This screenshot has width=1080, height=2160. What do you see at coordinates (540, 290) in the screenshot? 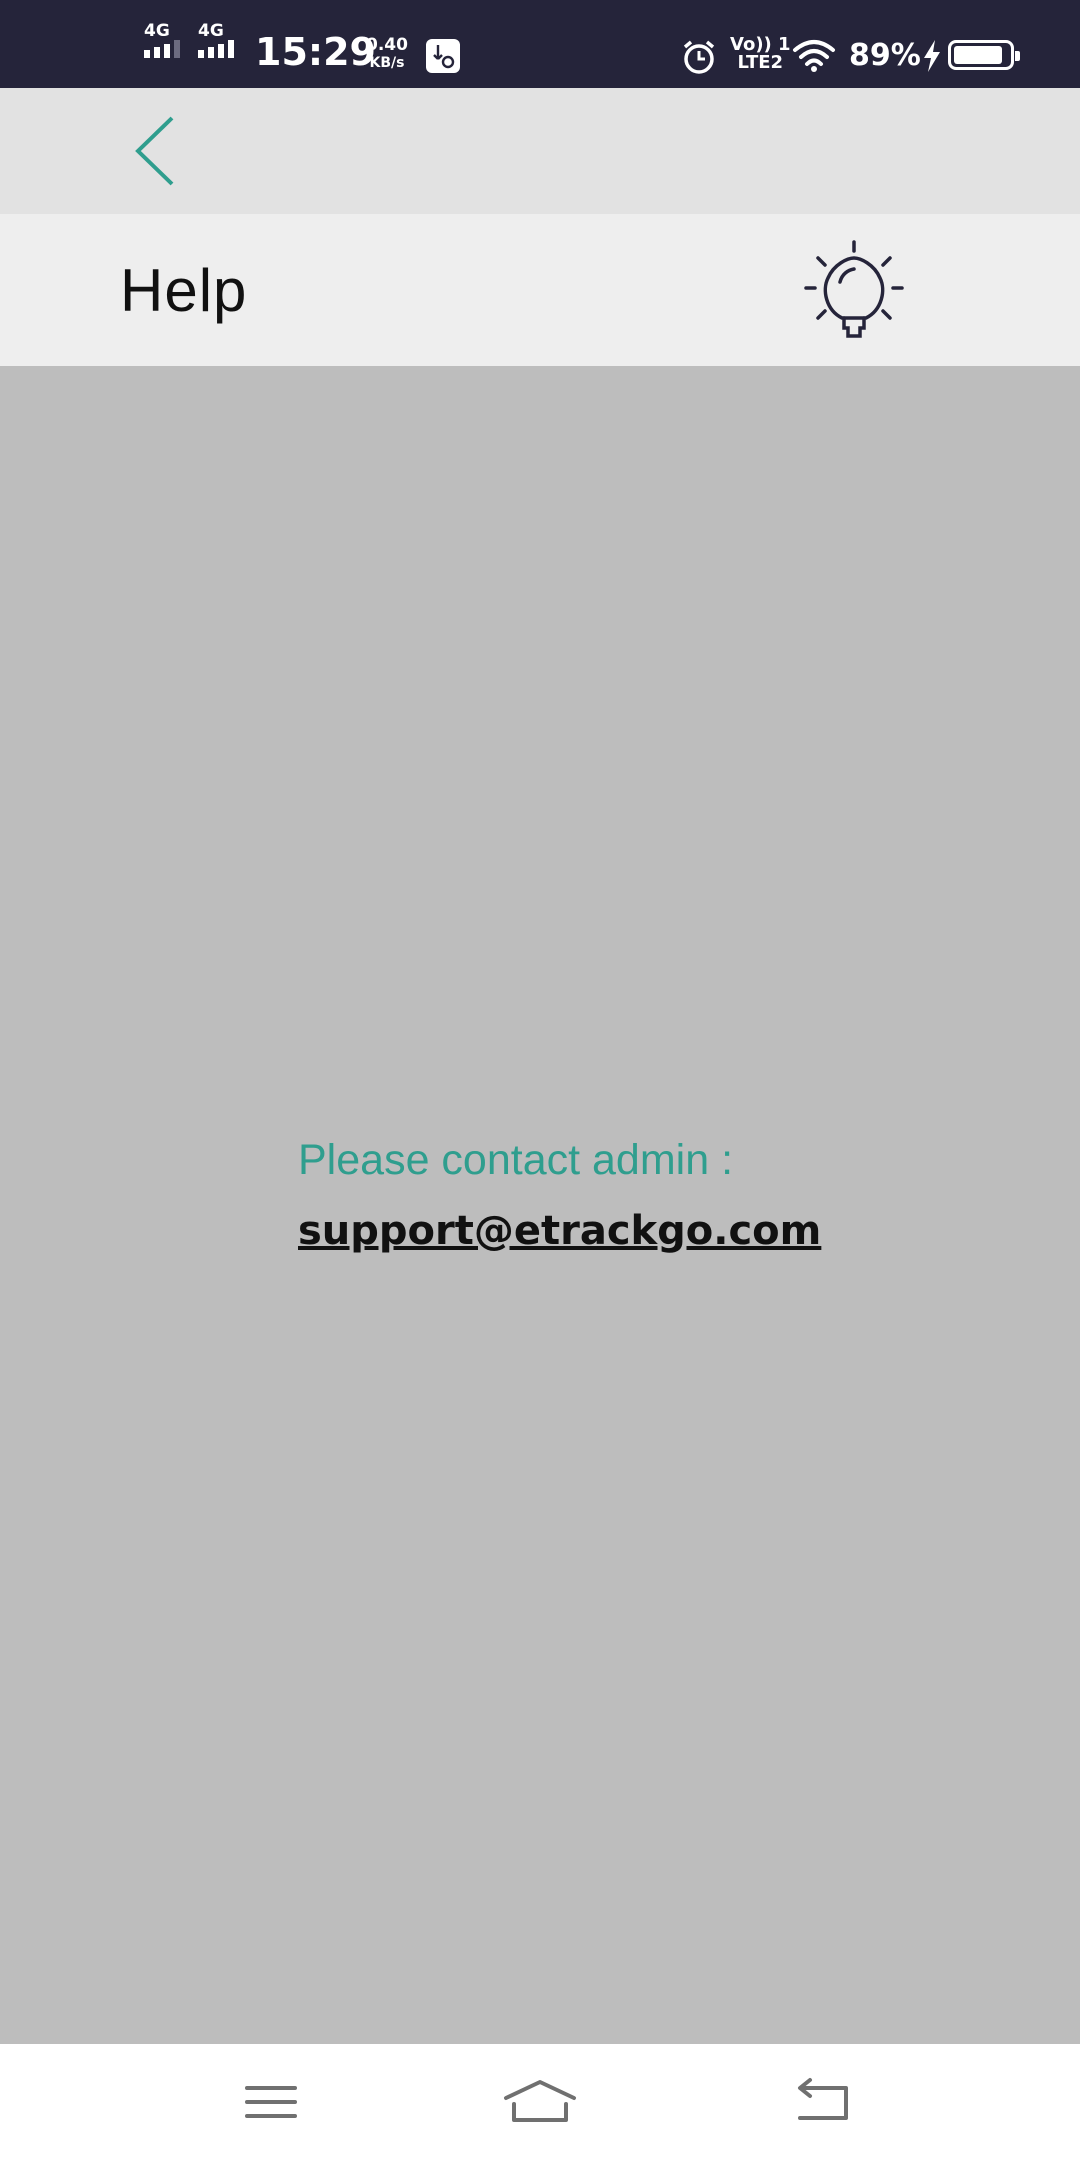
I see `title-bar: Help` at bounding box center [540, 290].